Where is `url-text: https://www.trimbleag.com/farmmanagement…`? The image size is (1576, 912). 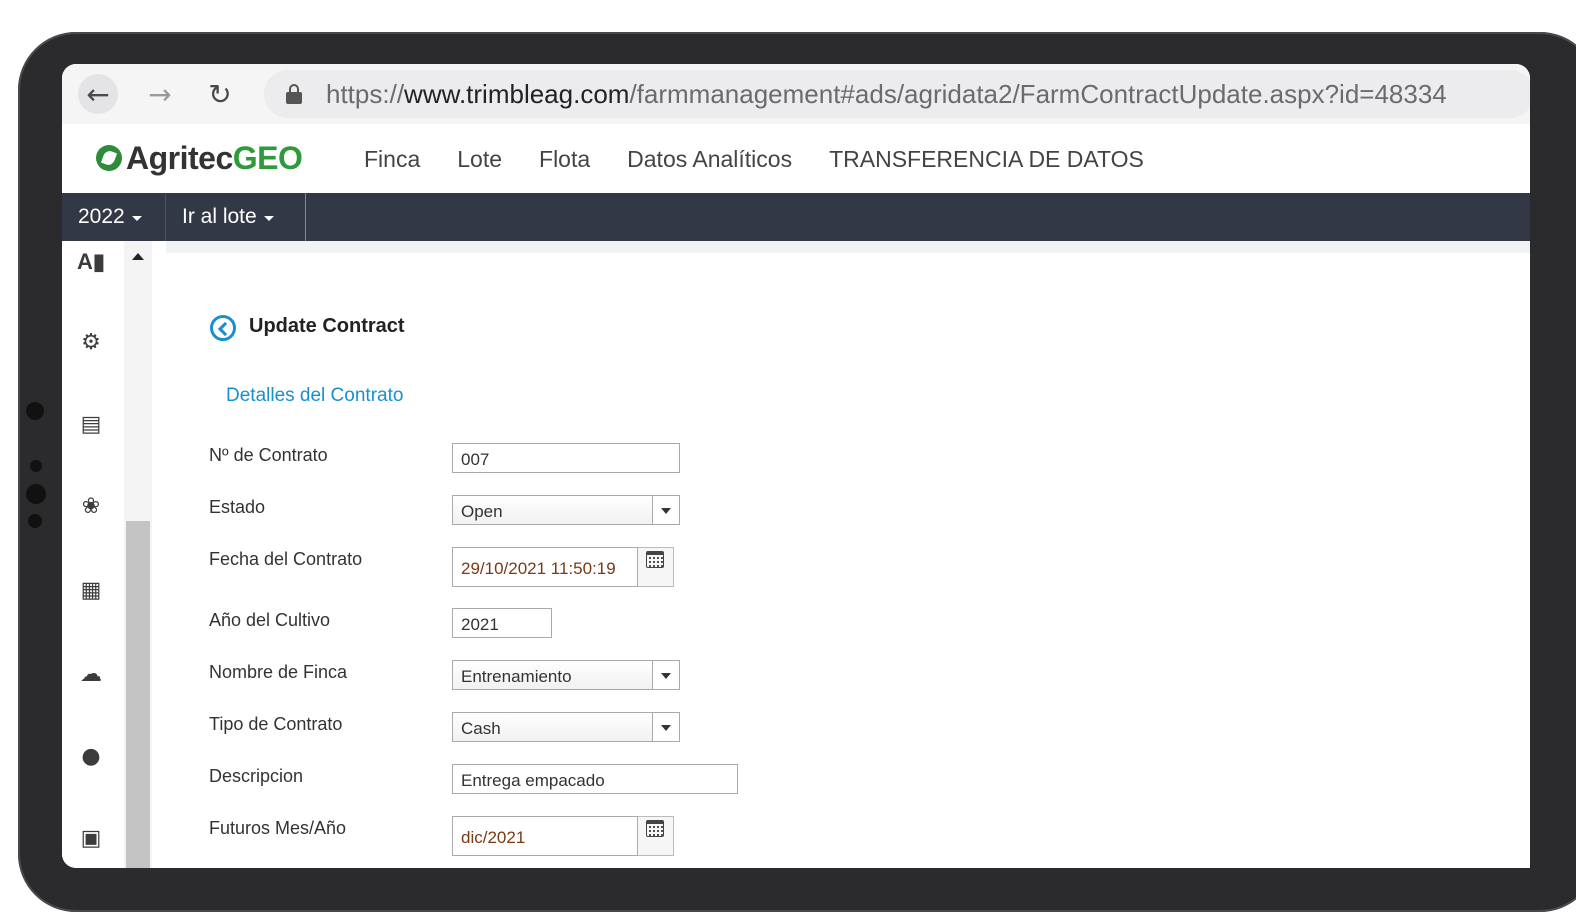
url-text: https://www.trimbleag.com/farmmanagement… is located at coordinates (886, 94).